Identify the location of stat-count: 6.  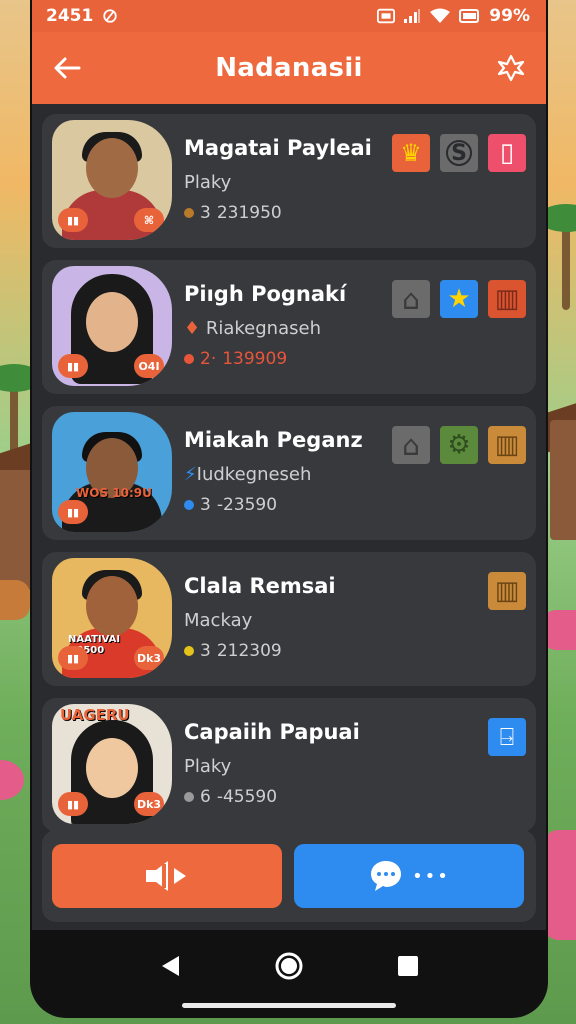
(205, 797).